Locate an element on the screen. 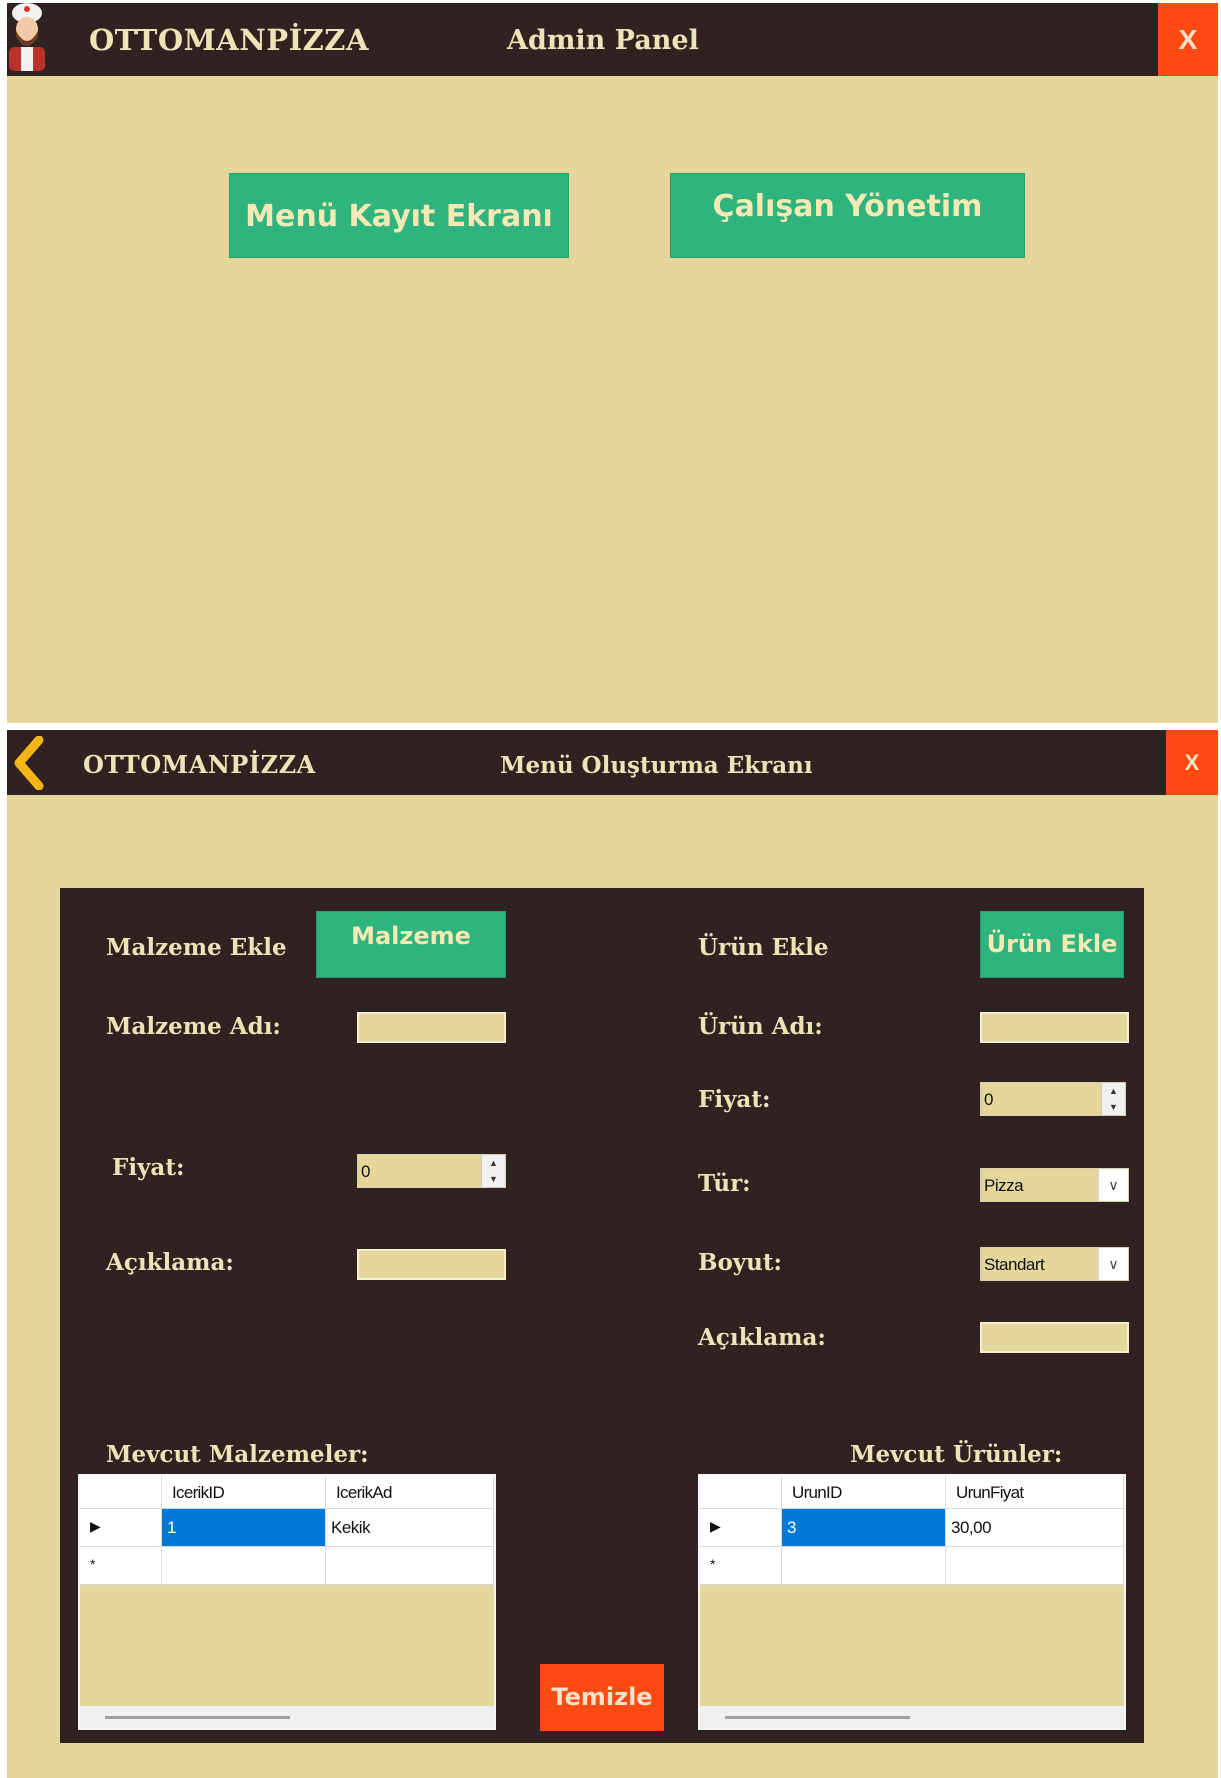  product-price-stepper: 0 ▲ ▼ is located at coordinates (1053, 1099).